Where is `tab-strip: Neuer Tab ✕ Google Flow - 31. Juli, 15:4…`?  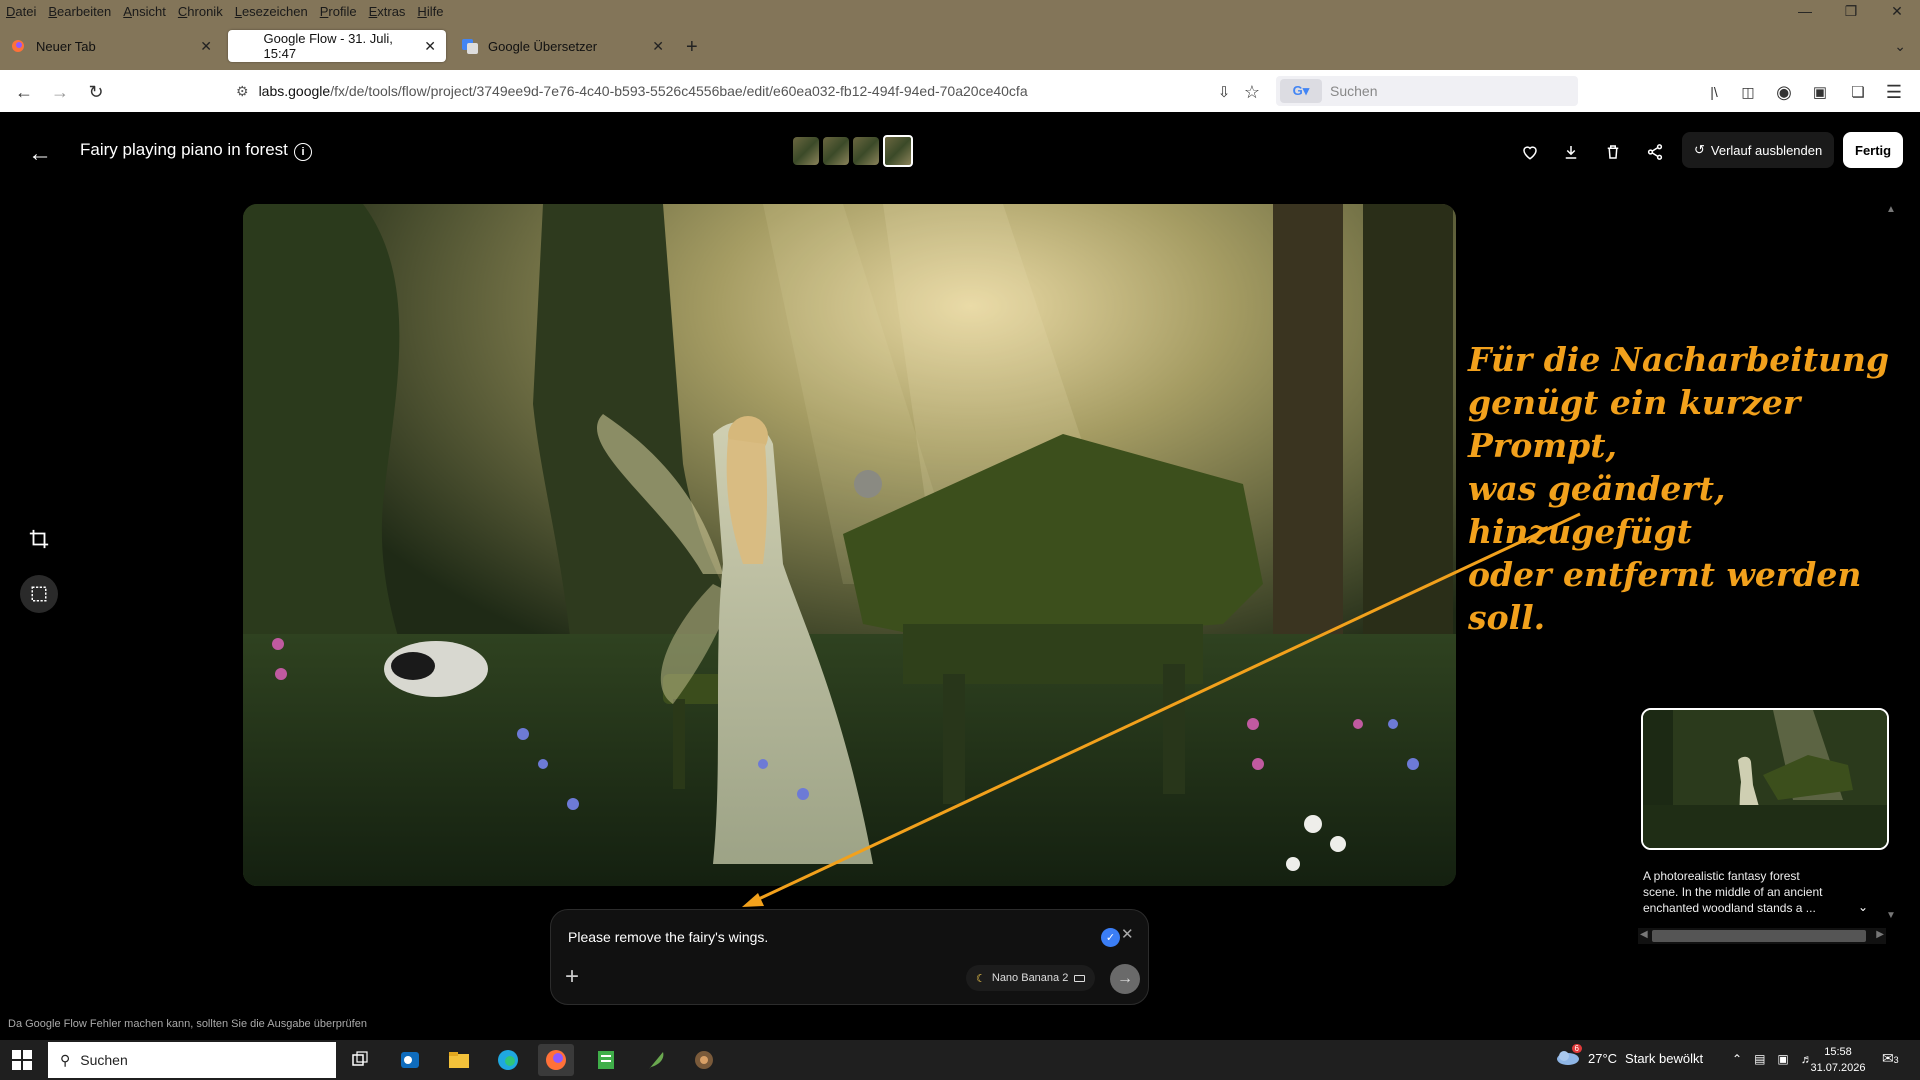 tab-strip: Neuer Tab ✕ Google Flow - 31. Juli, 15:4… is located at coordinates (960, 46).